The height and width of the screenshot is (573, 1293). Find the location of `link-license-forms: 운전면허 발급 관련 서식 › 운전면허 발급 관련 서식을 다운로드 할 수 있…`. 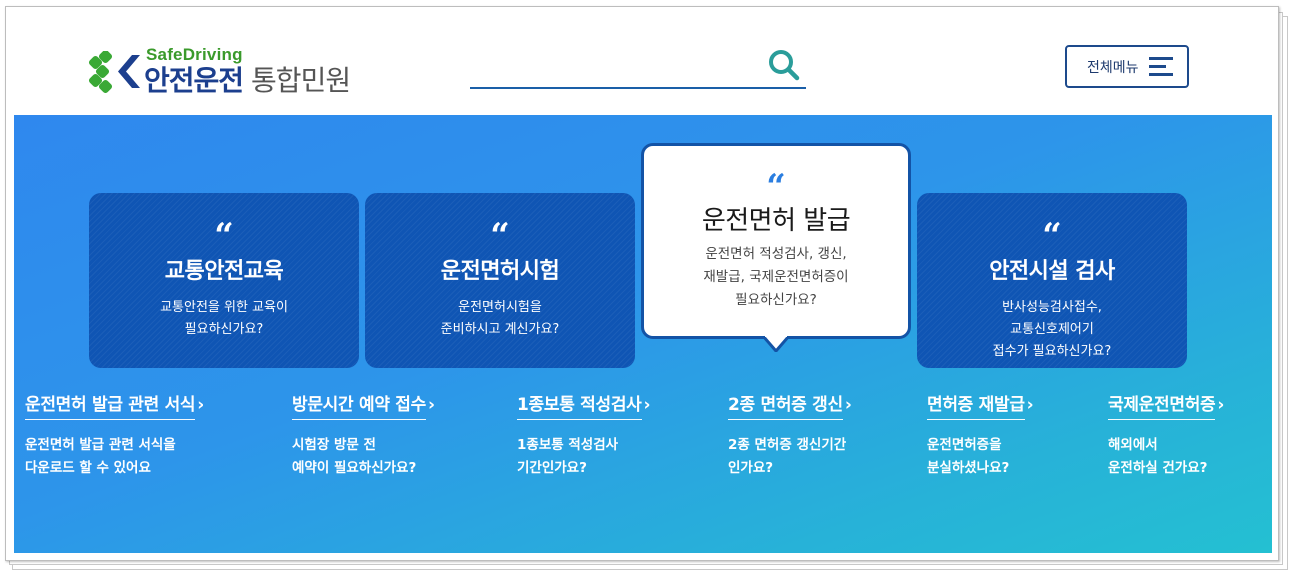

link-license-forms: 운전면허 발급 관련 서식 › 운전면허 발급 관련 서식을 다운로드 할 수 있… is located at coordinates (114, 435).